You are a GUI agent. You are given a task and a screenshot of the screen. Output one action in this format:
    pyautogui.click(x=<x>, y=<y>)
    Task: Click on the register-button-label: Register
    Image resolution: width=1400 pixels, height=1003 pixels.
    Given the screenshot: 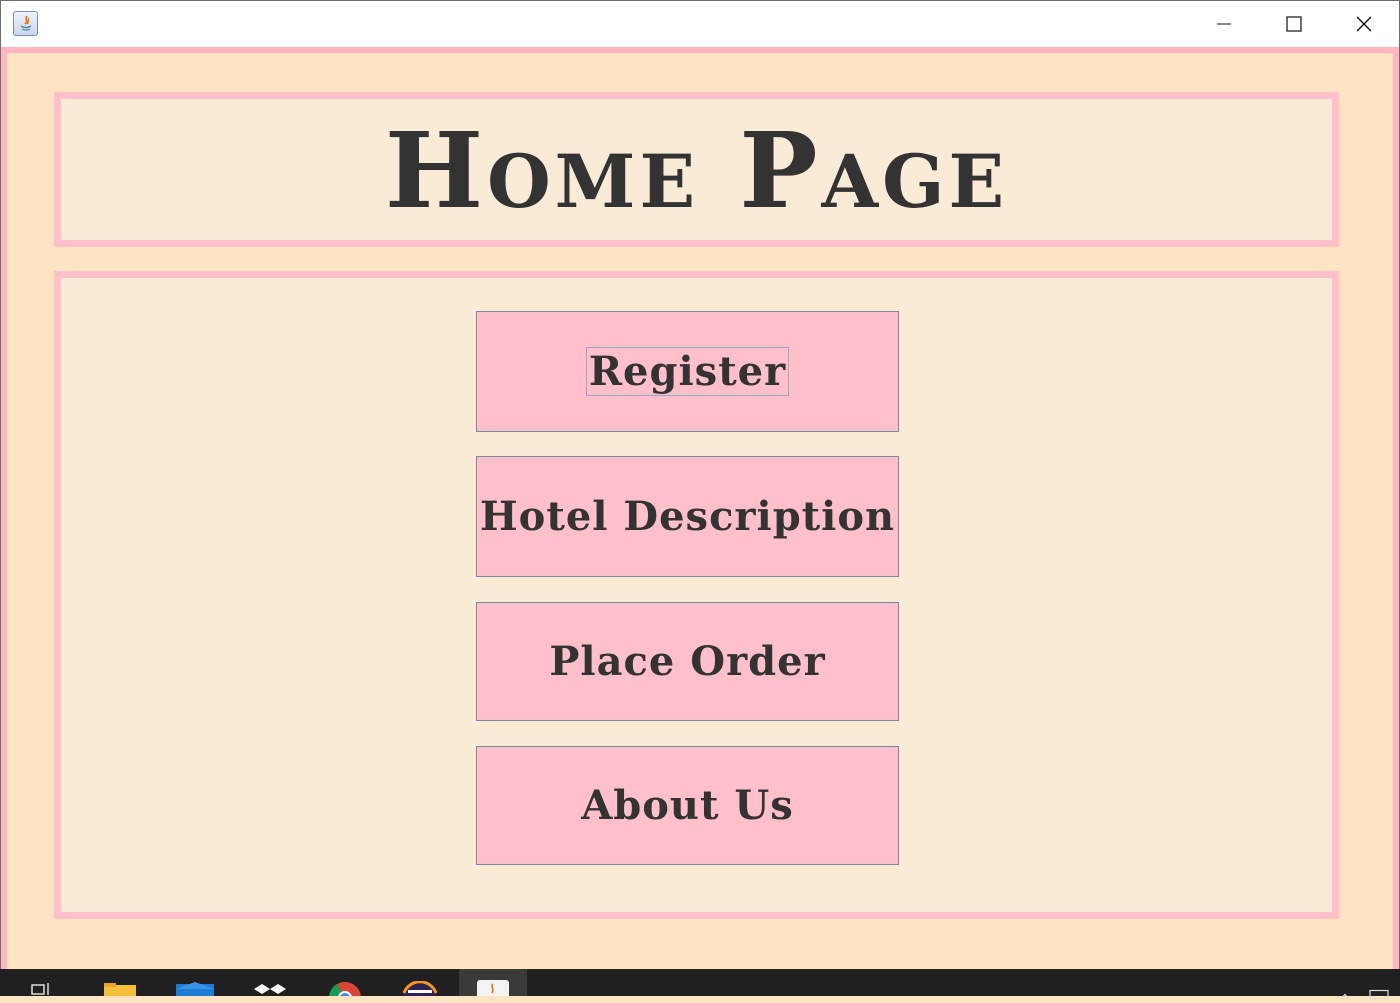 What is the action you would take?
    pyautogui.click(x=687, y=371)
    